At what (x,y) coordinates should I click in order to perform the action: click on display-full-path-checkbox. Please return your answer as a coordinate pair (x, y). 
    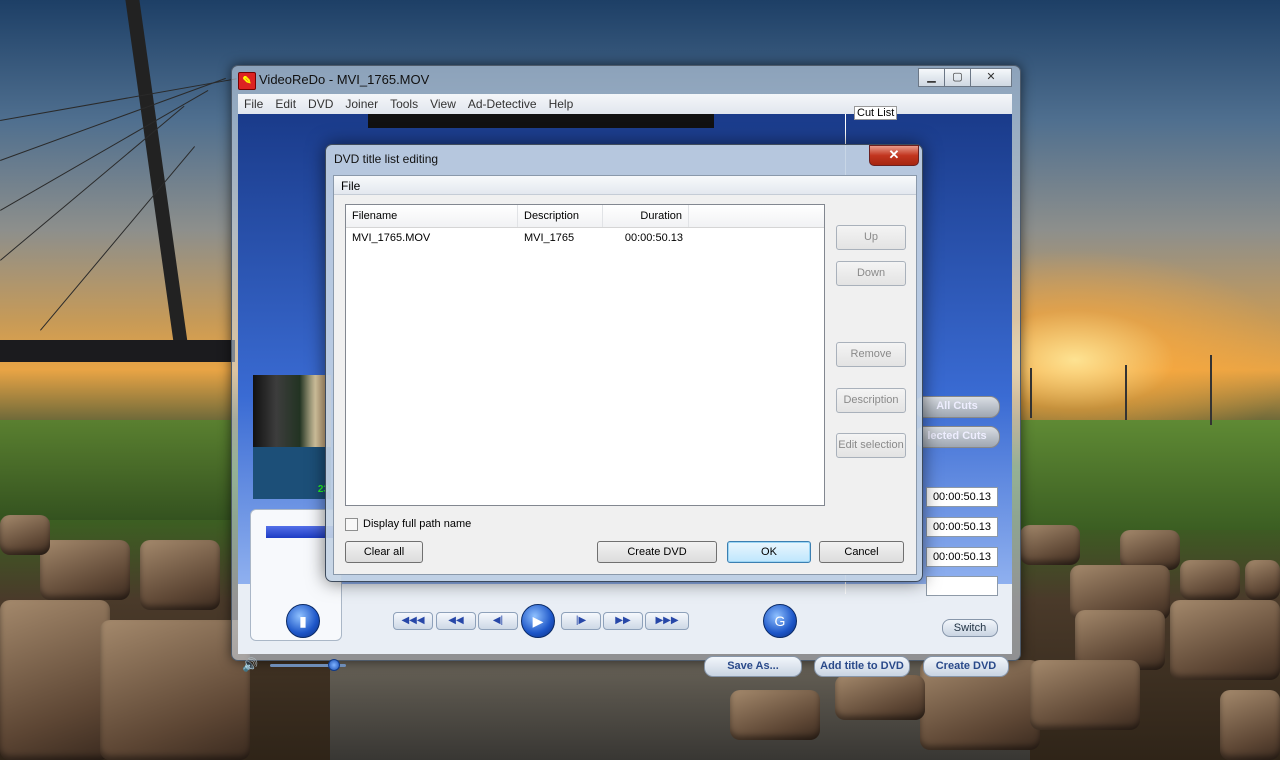
    Looking at the image, I should click on (351, 524).